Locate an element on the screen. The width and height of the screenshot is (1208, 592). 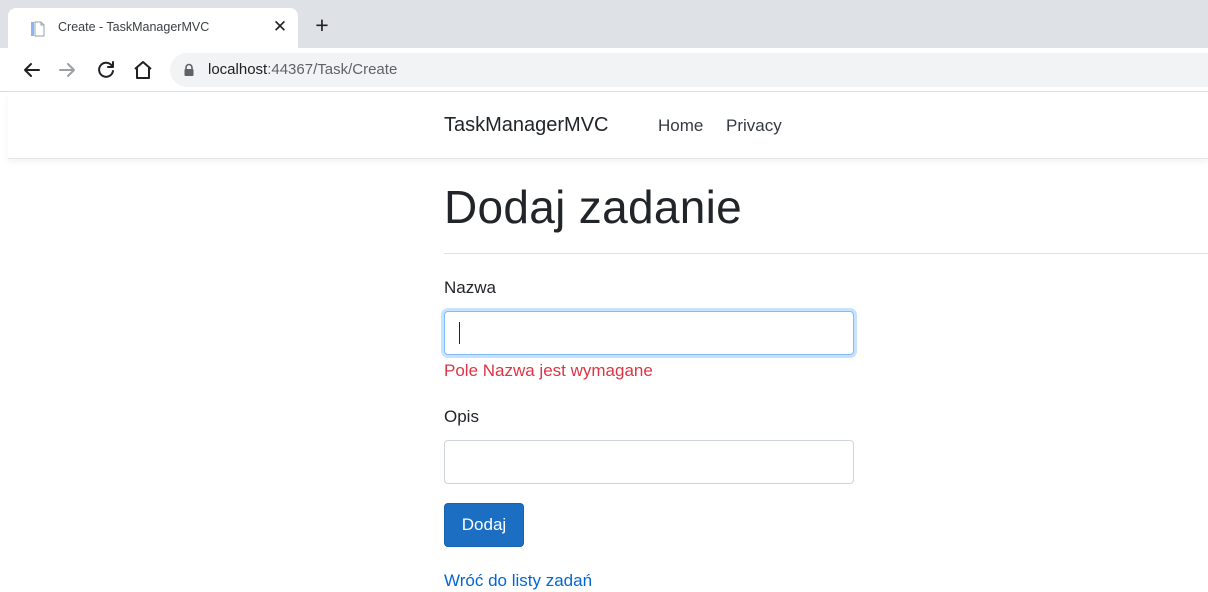
url-path: :44367/Task/Create is located at coordinates (332, 69).